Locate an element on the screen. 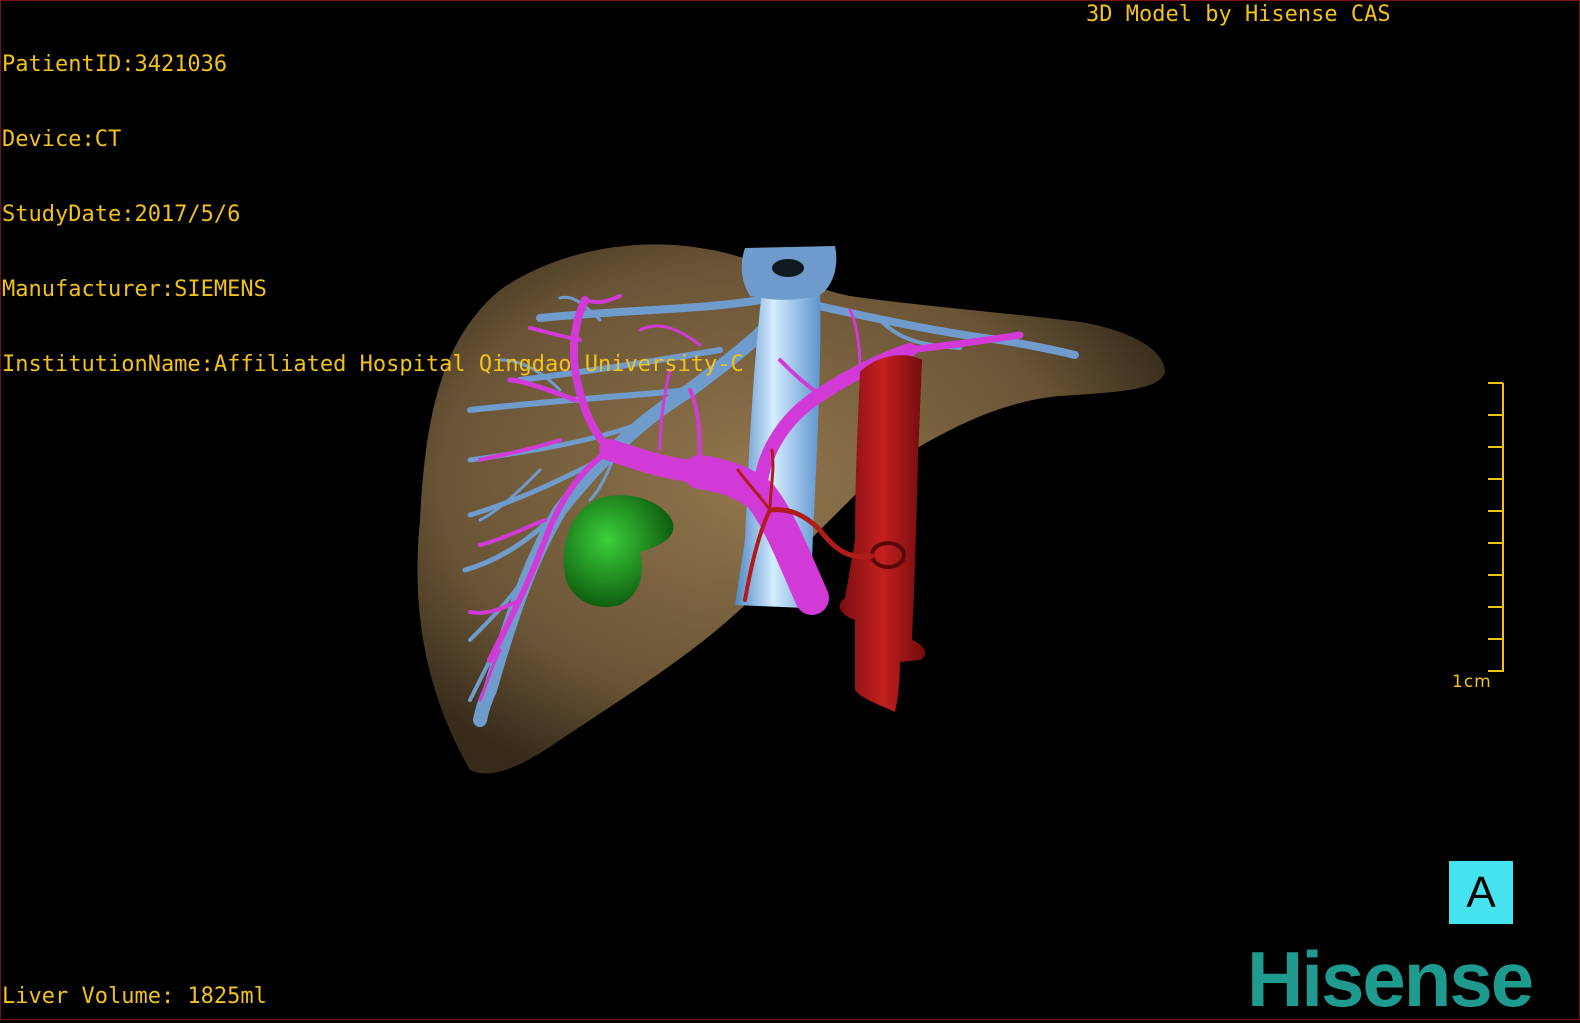  manufacturer: Manufacturer:SIEMENS is located at coordinates (134, 289).